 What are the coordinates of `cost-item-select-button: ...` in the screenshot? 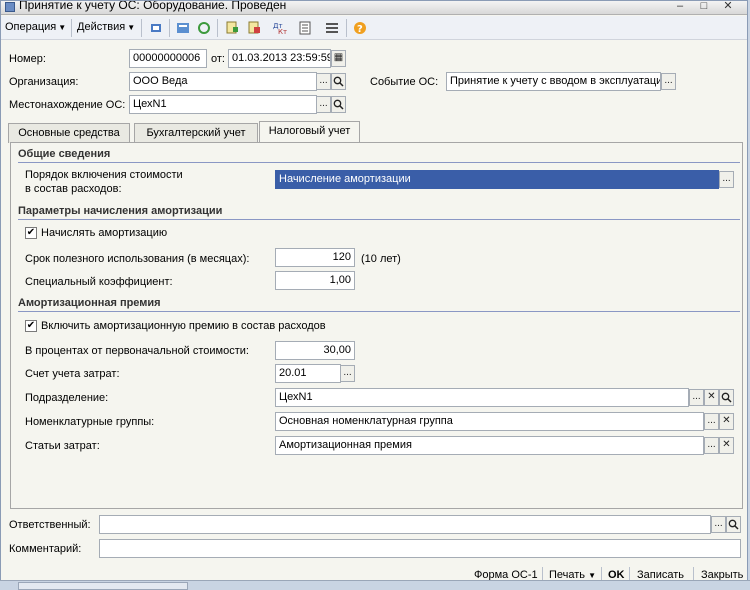 It's located at (711, 445).